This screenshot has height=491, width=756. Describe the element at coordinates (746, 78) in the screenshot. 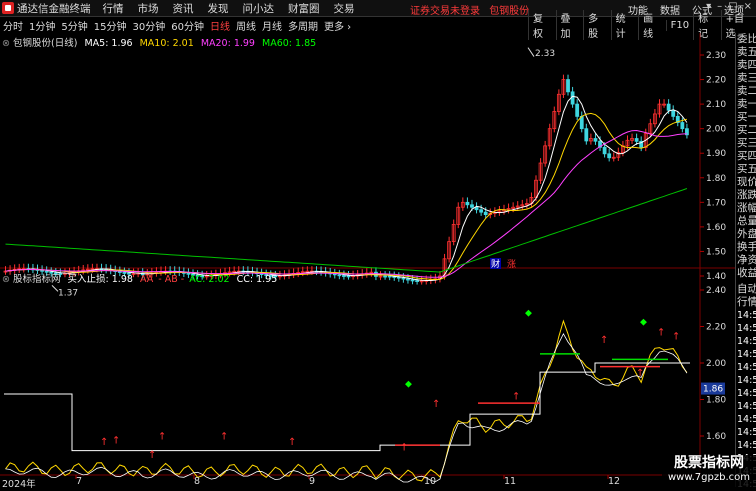

I see `side-ask3: 卖三` at that location.